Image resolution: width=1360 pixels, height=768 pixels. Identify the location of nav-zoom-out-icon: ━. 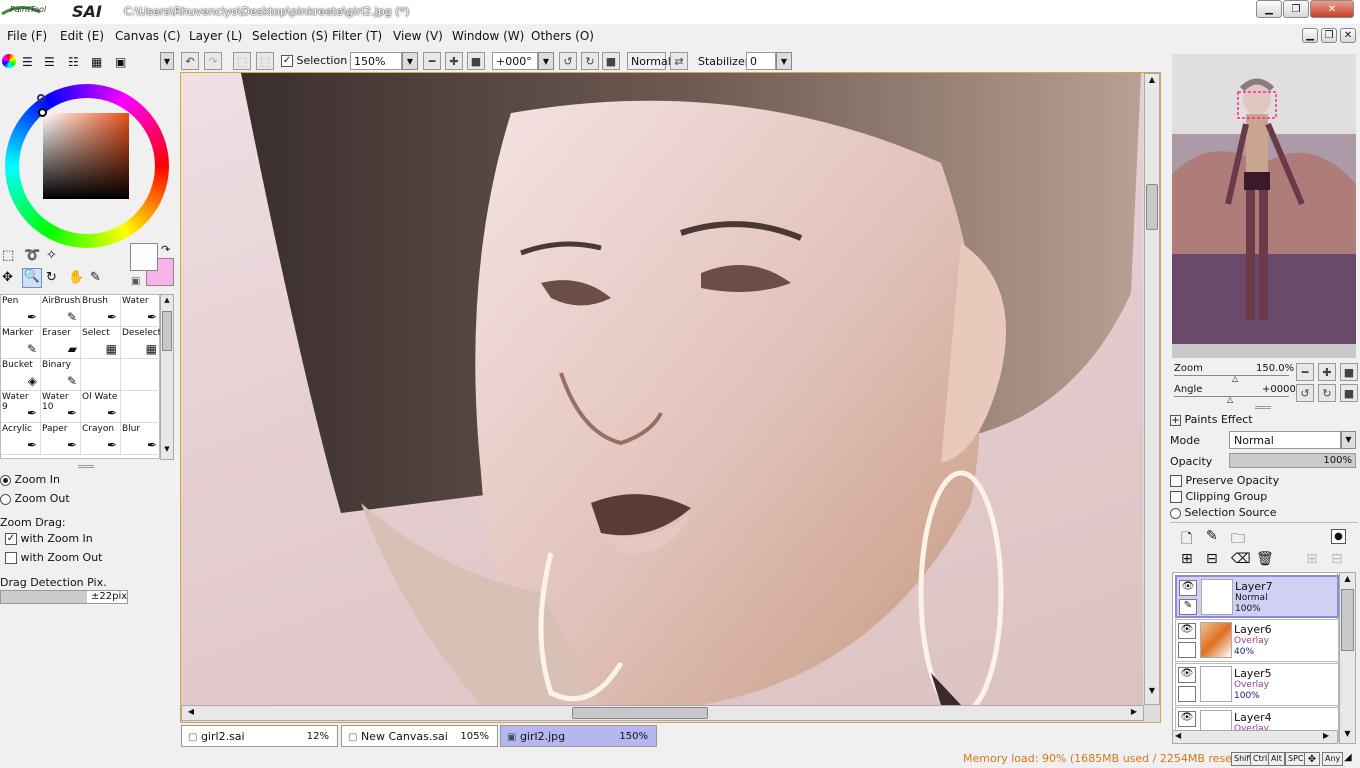
(1305, 372).